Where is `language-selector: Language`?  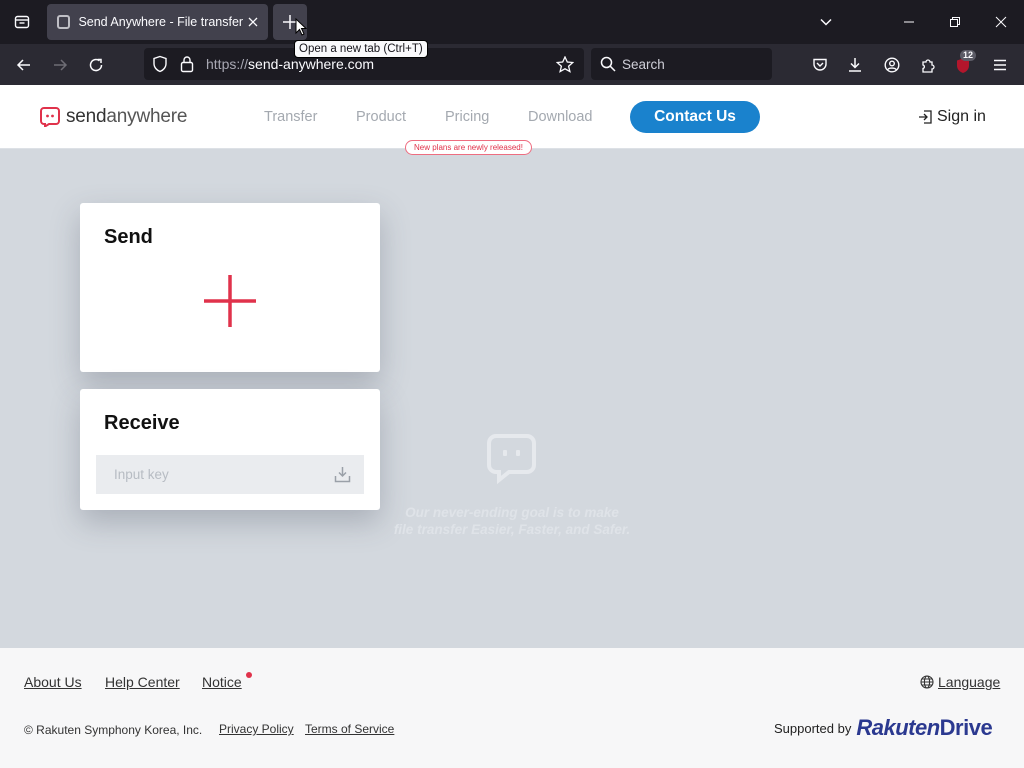
language-selector: Language is located at coordinates (960, 682).